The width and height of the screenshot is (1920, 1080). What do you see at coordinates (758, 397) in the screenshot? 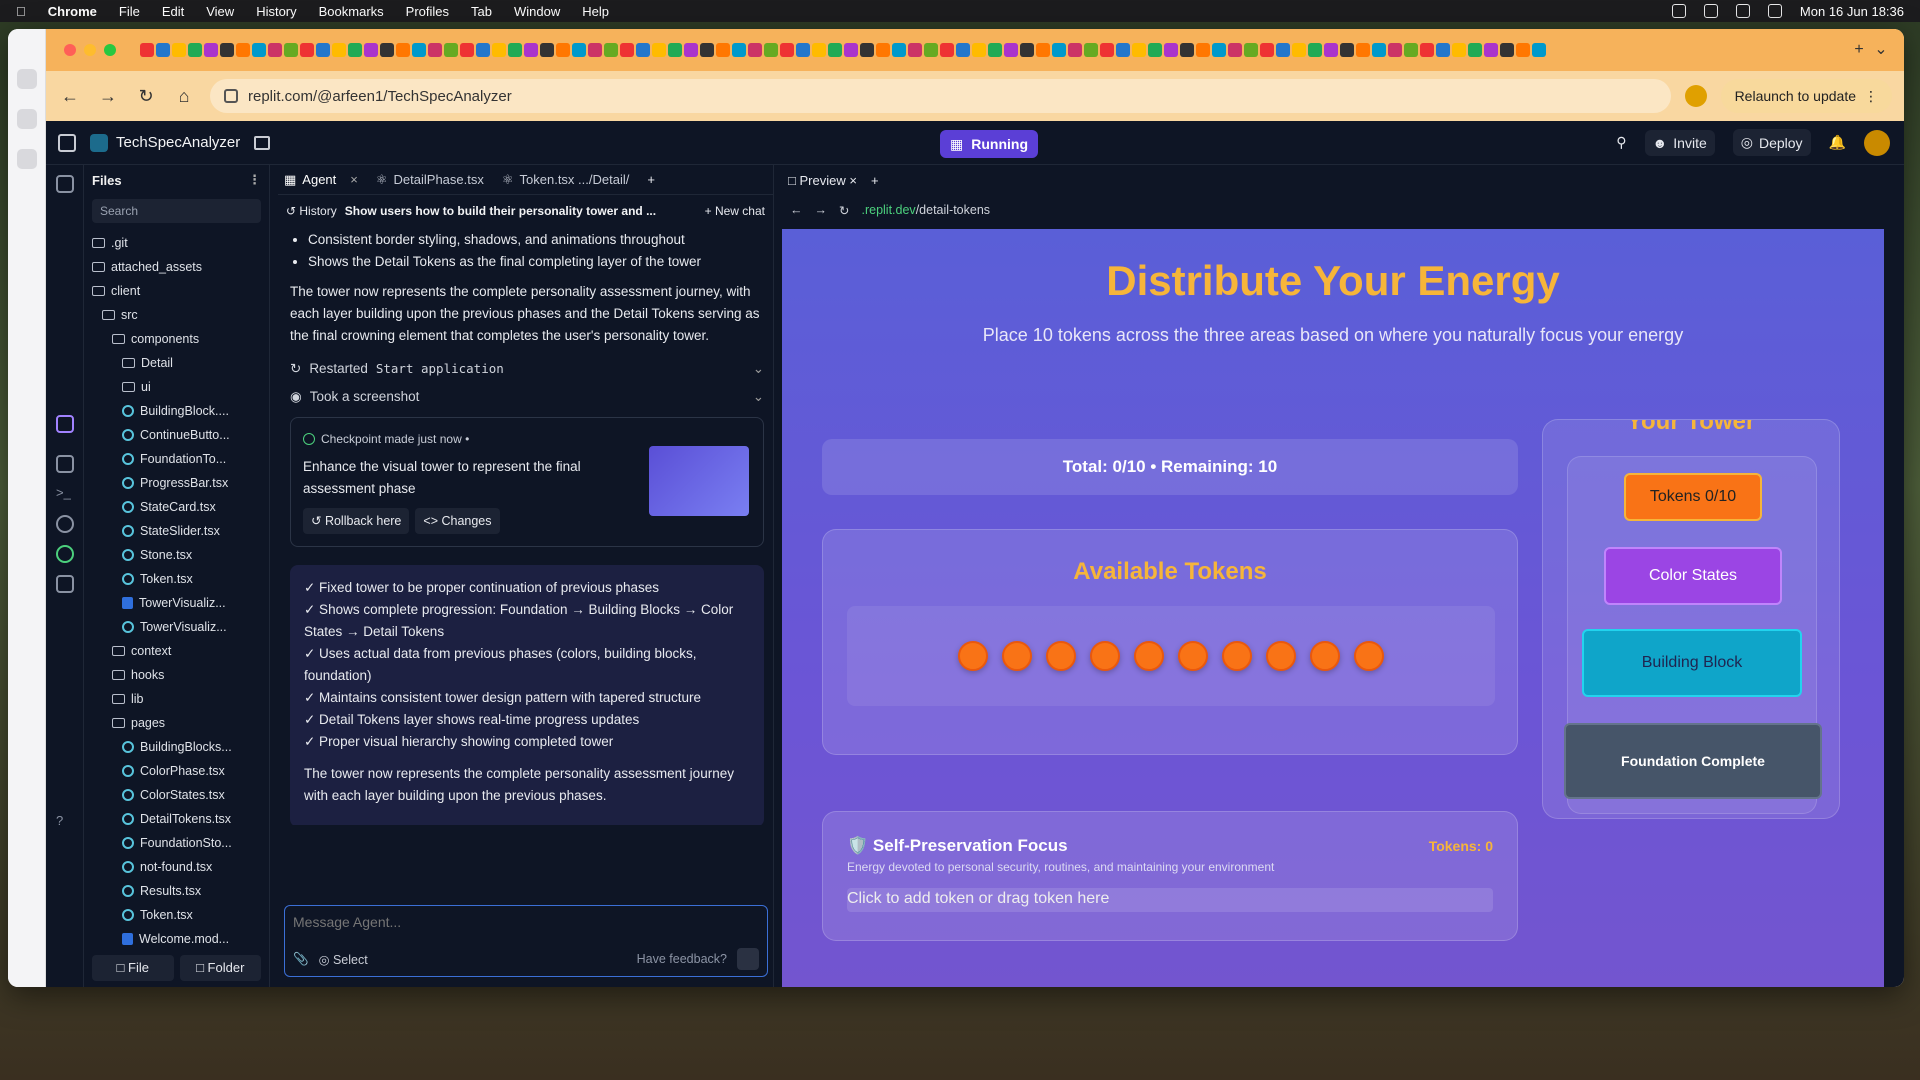
I see `chevron-down-icon: ⌄` at bounding box center [758, 397].